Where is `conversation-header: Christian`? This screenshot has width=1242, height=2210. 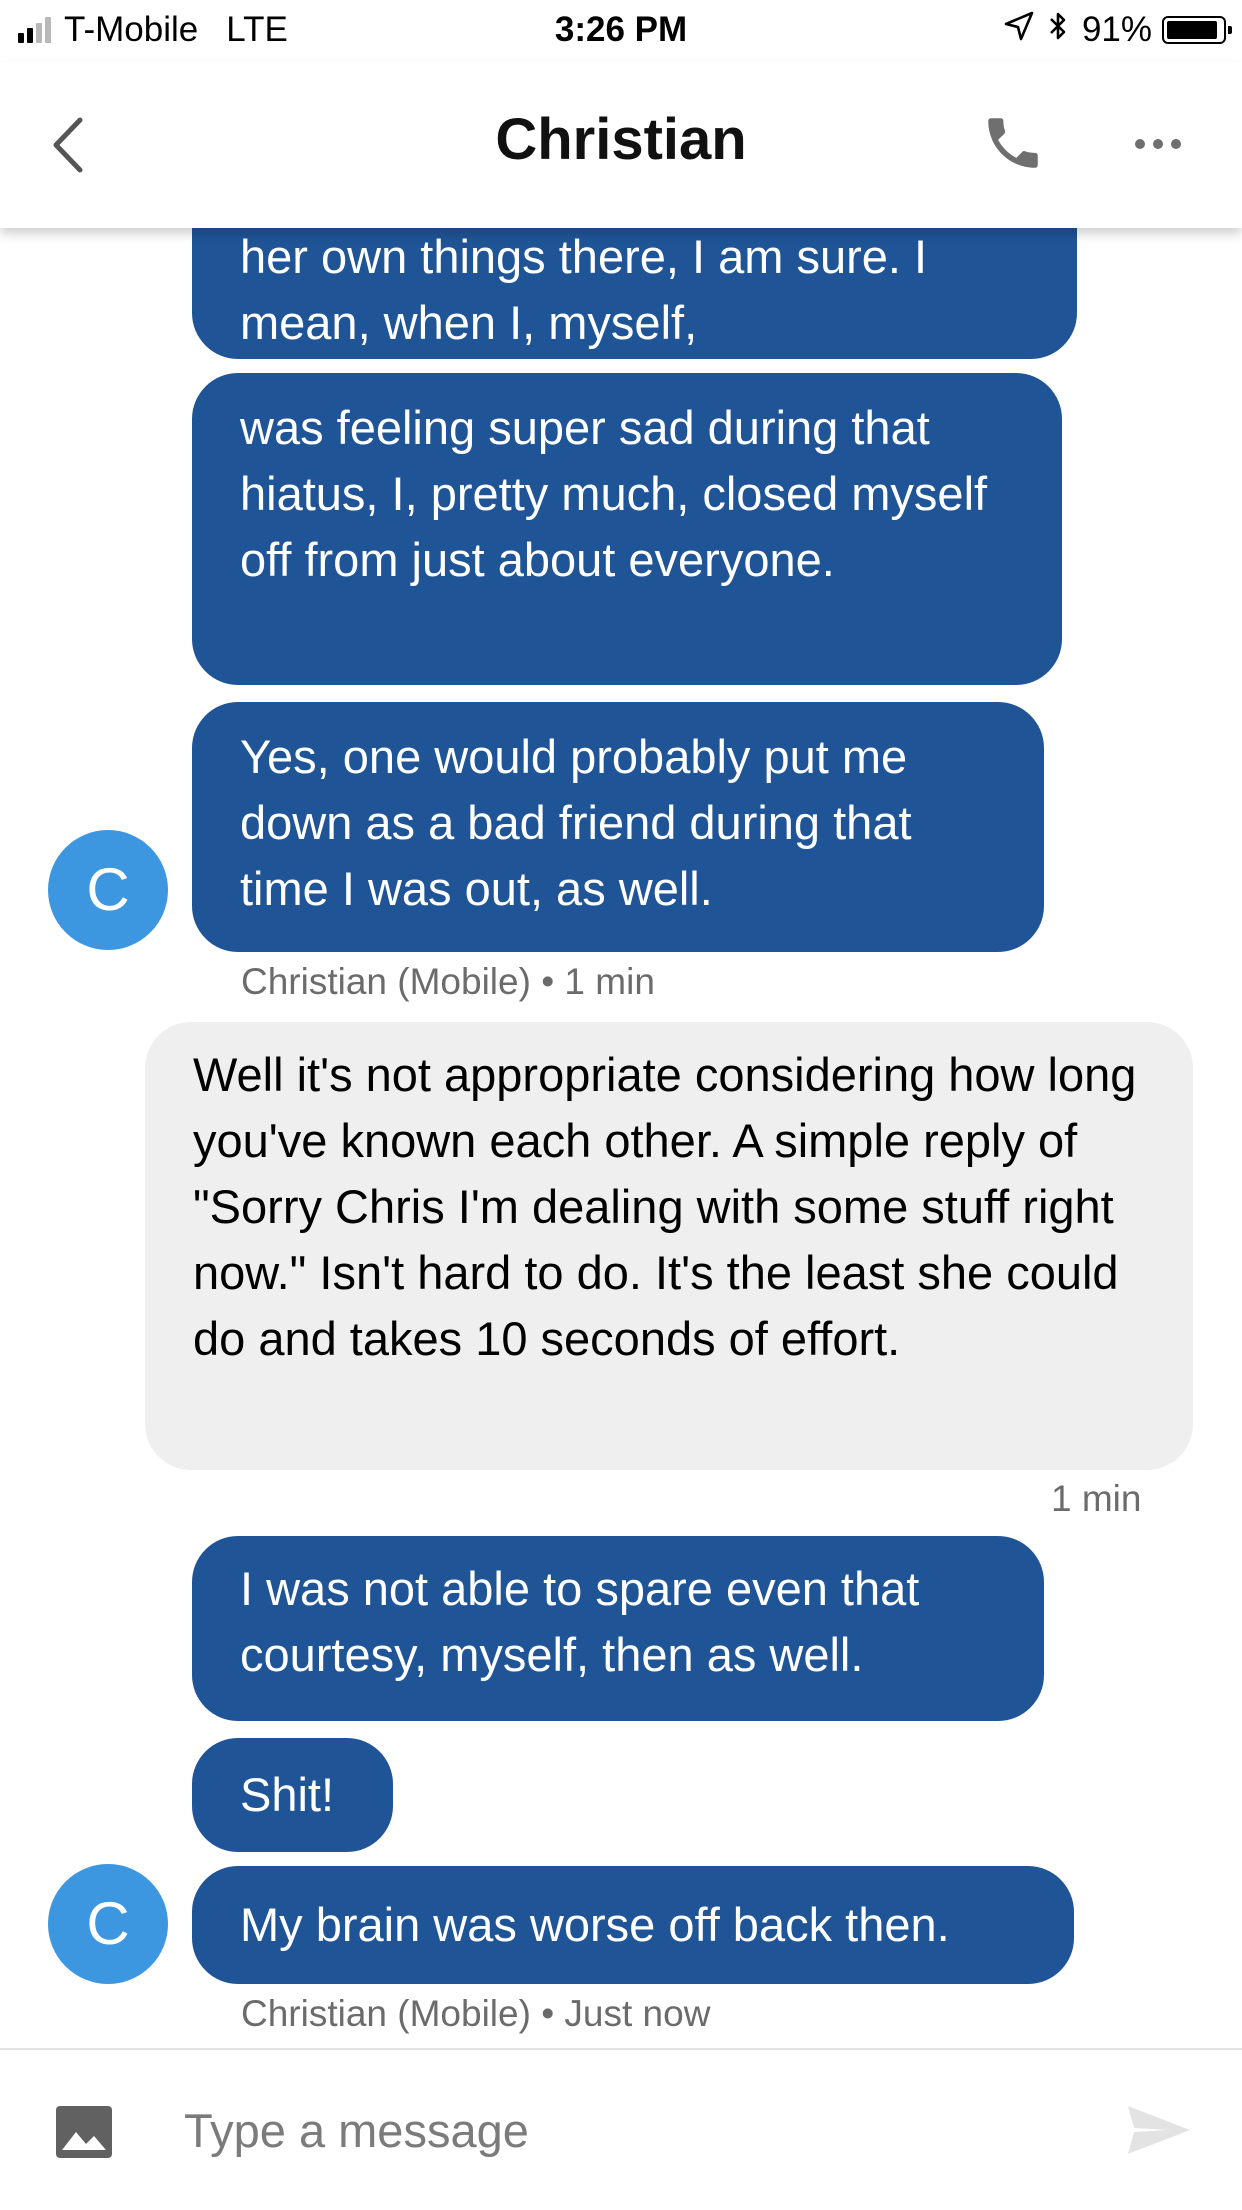
conversation-header: Christian is located at coordinates (621, 145).